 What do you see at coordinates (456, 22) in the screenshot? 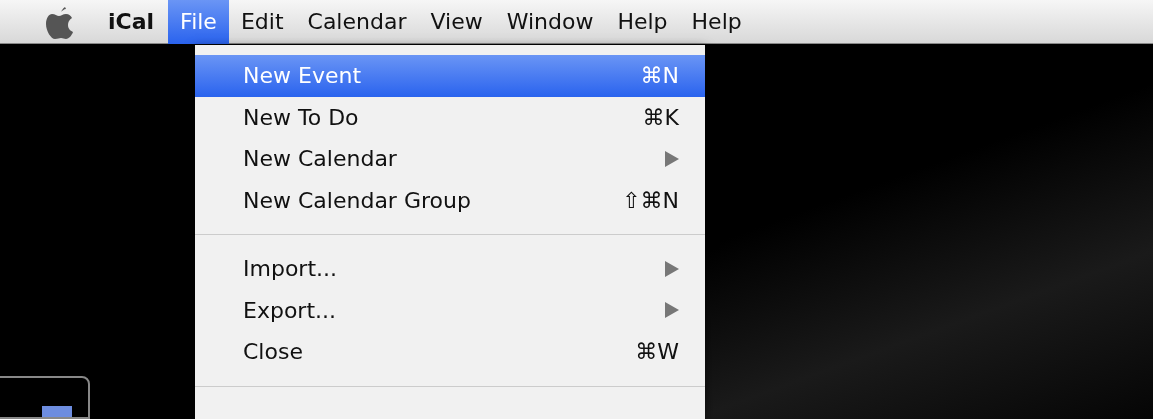
I see `menu-title: View` at bounding box center [456, 22].